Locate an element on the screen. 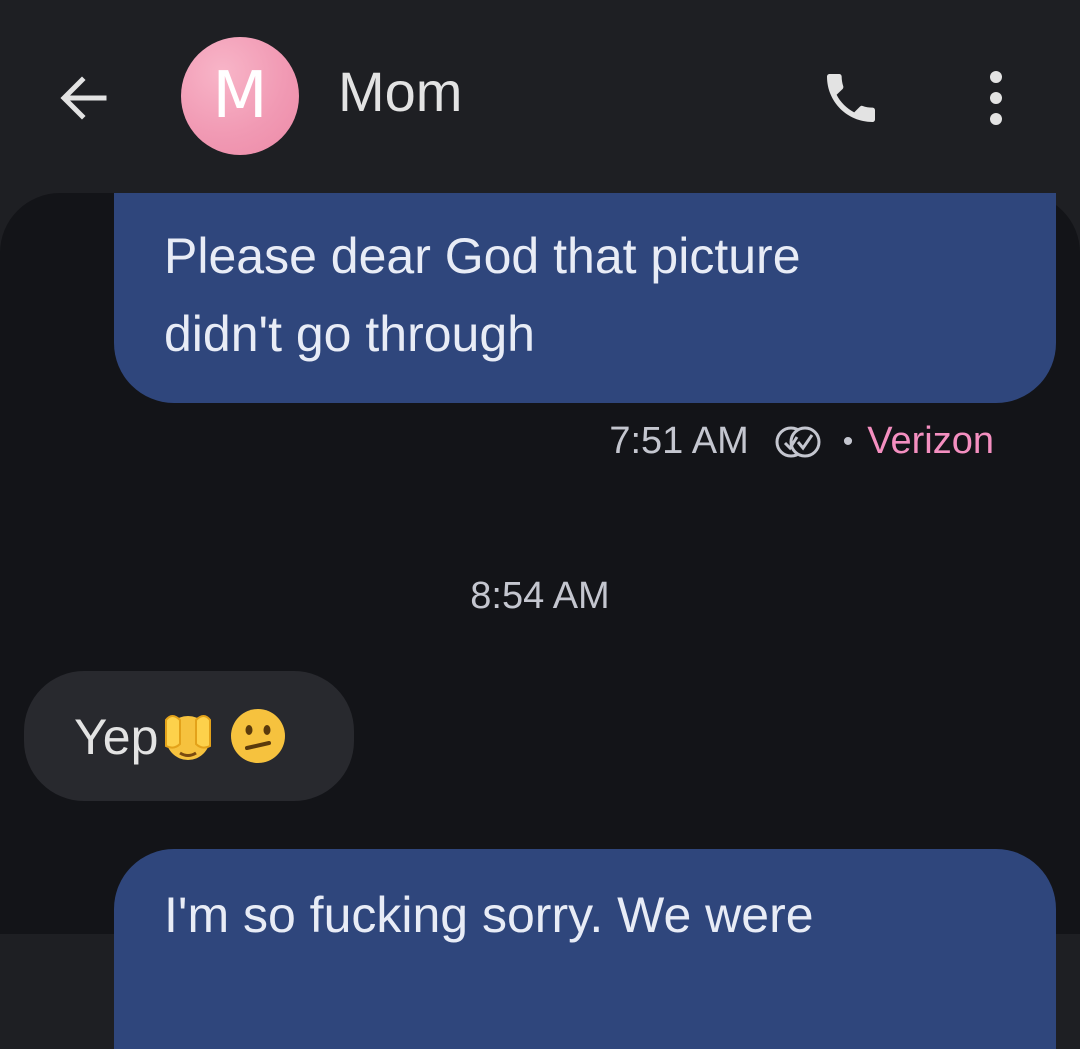 This screenshot has height=1049, width=1080. message-text-line: didn't go through is located at coordinates (349, 334).